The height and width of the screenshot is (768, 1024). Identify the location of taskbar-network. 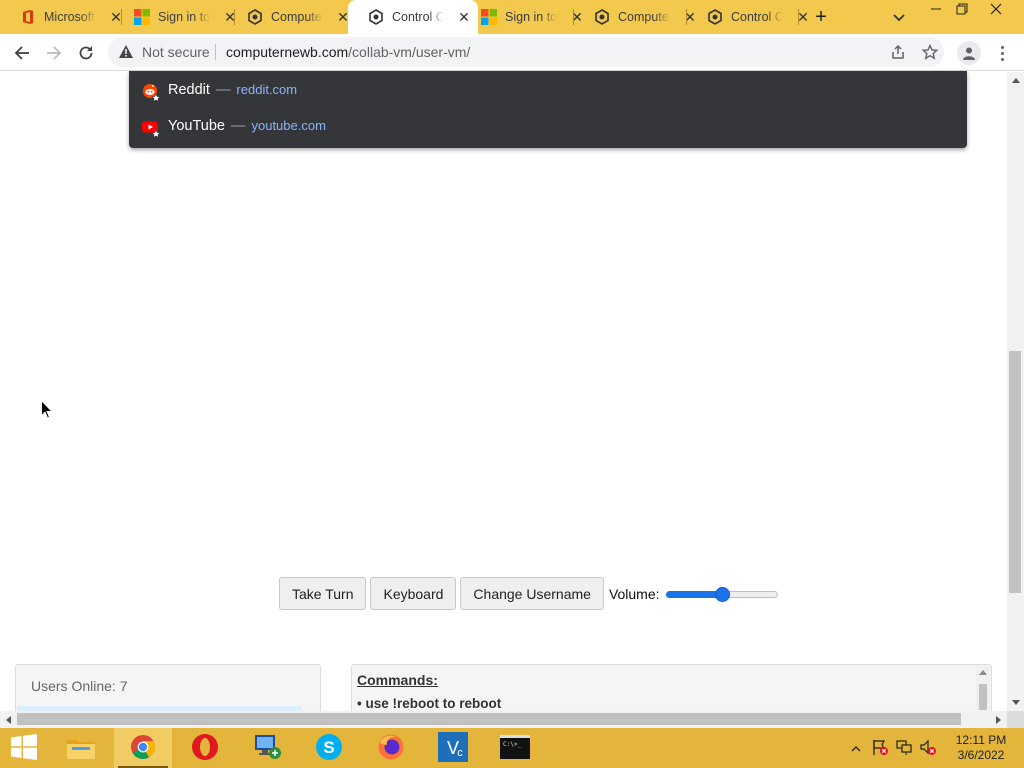
(267, 748).